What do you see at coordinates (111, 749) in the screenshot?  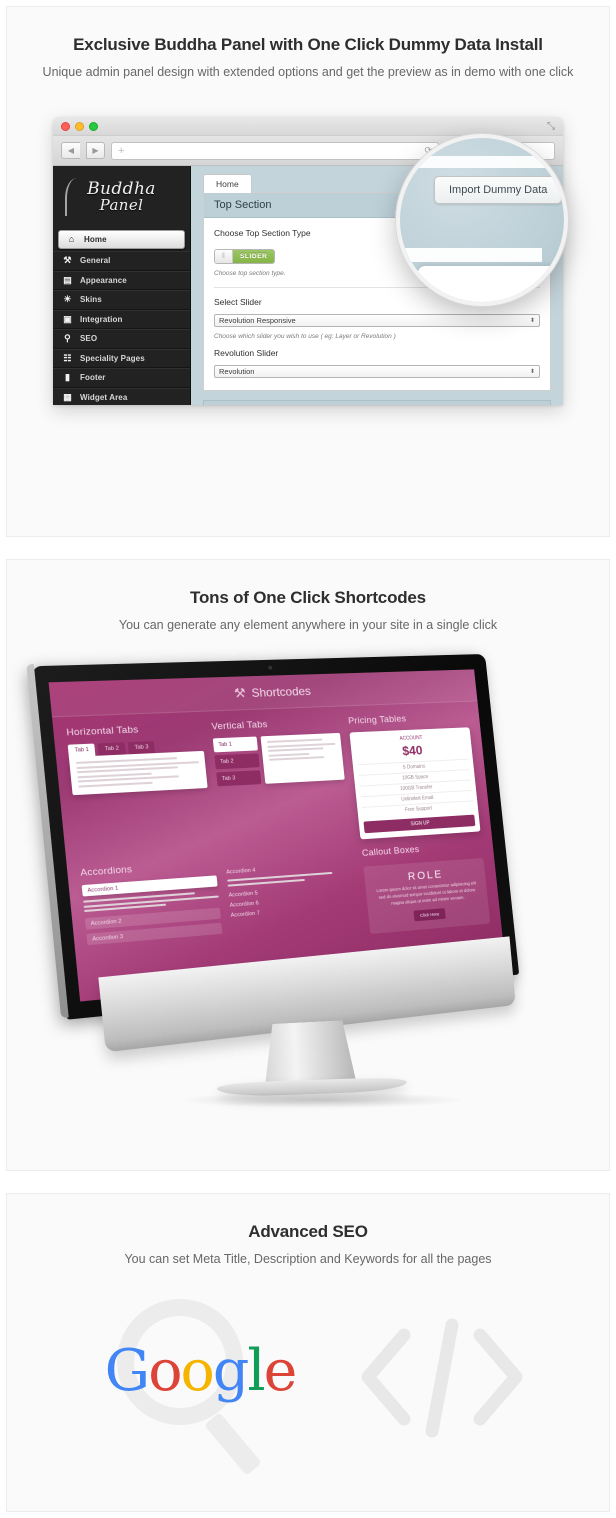 I see `tab-2: Tab 2` at bounding box center [111, 749].